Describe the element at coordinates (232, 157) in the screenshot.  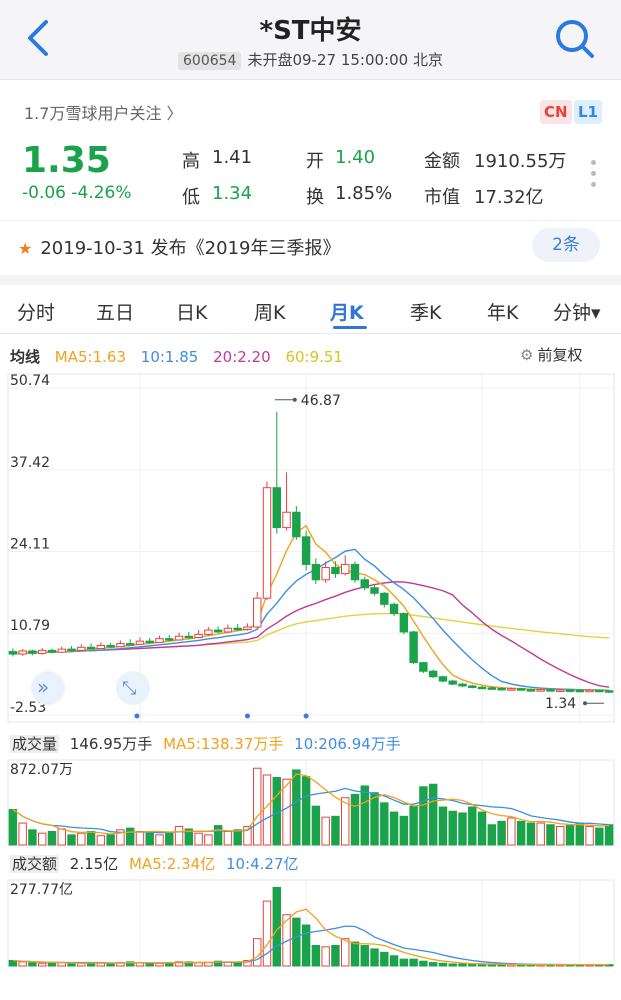
I see `high-value: 1.41` at that location.